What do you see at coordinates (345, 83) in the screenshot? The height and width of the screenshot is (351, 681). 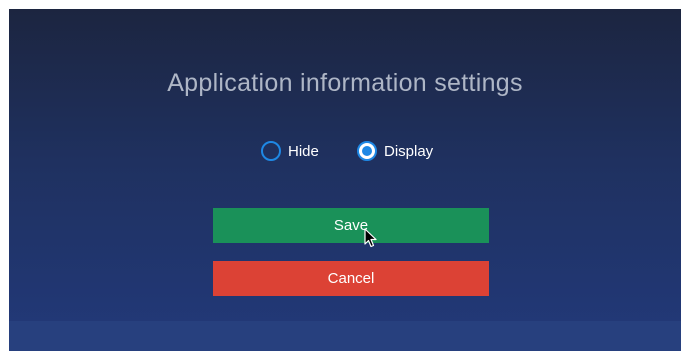 I see `page-title: Application information settings` at bounding box center [345, 83].